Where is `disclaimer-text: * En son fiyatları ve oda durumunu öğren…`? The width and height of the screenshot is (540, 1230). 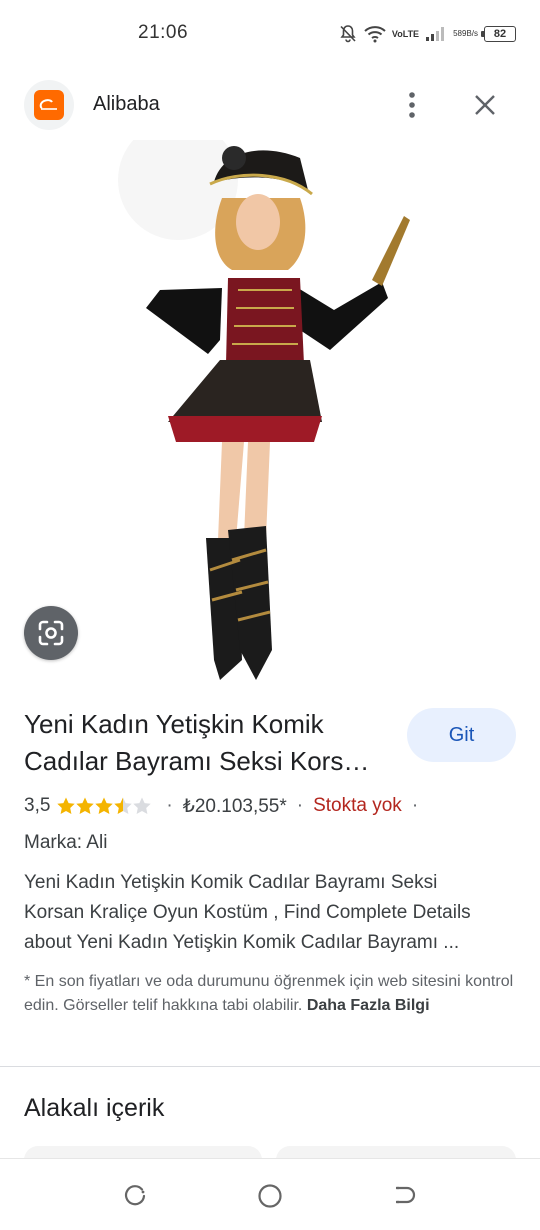
disclaimer-text: * En son fiyatları ve oda durumunu öğren… is located at coordinates (269, 993).